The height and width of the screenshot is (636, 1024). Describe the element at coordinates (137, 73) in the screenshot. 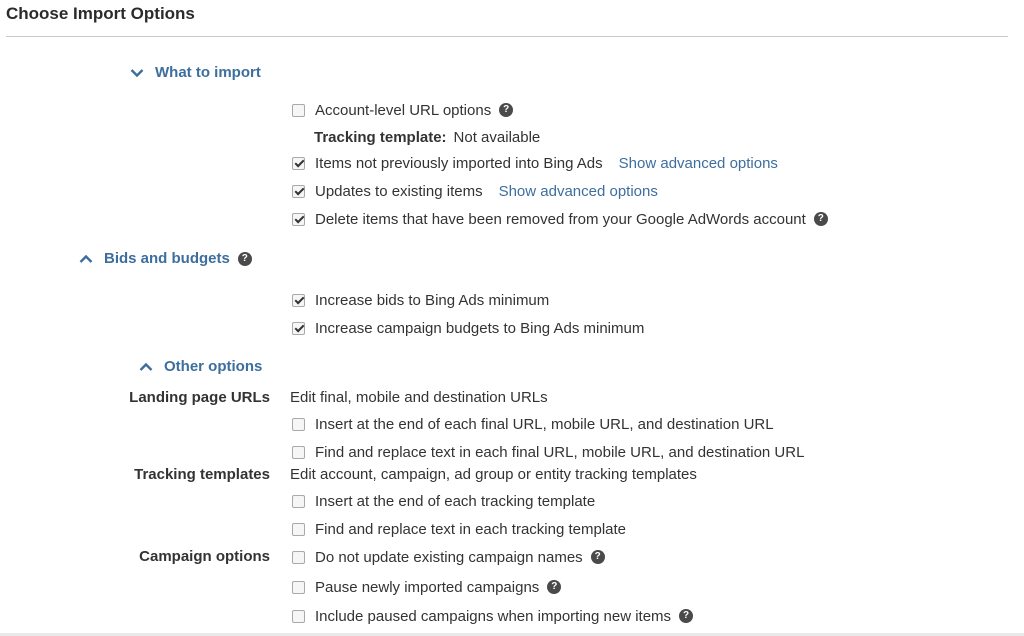

I see `chevron-down-icon` at that location.